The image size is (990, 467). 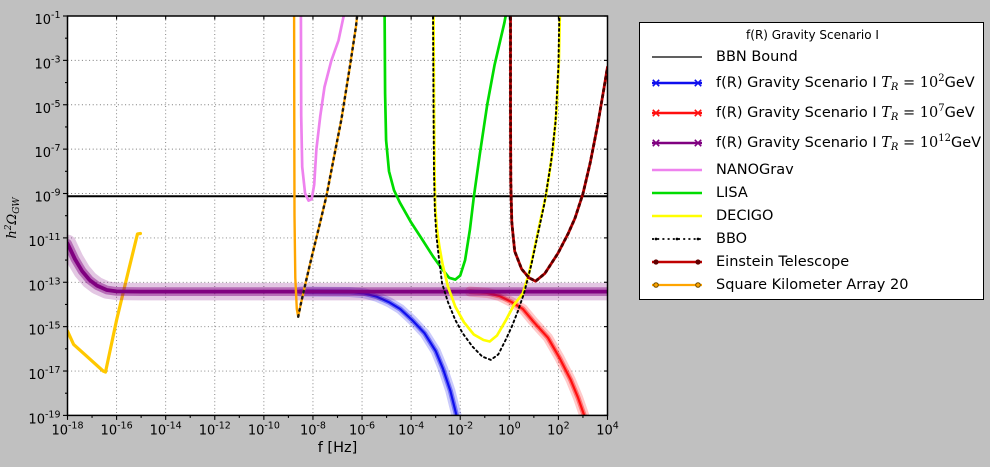 What do you see at coordinates (362, 429) in the screenshot?
I see `x-tick-label: 10-6` at bounding box center [362, 429].